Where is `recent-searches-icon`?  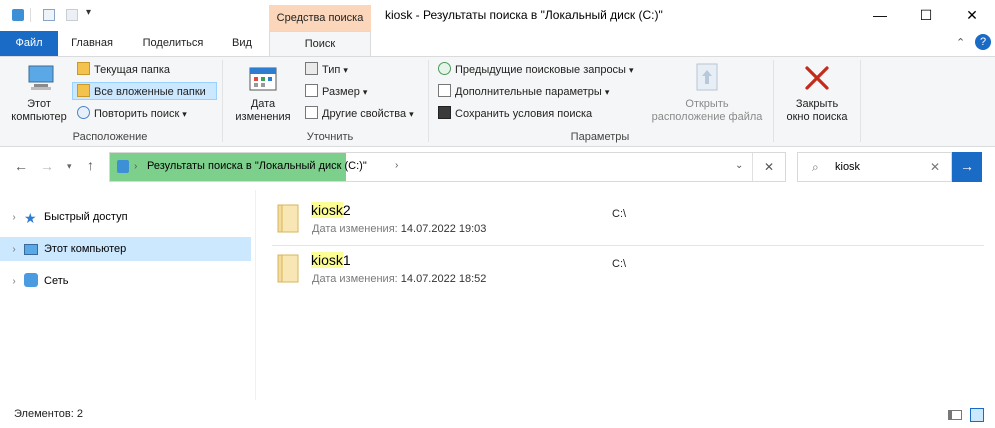
recent-searches-icon is located at coordinates (444, 68).